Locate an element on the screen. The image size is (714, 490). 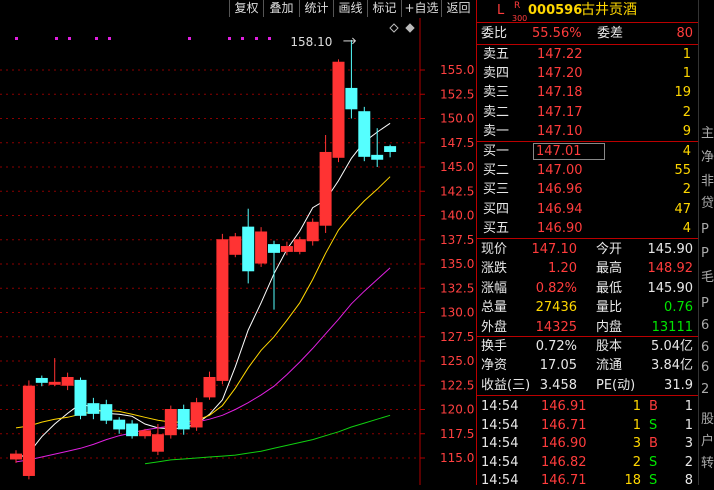
tick-price: 146.71 is located at coordinates (564, 480).